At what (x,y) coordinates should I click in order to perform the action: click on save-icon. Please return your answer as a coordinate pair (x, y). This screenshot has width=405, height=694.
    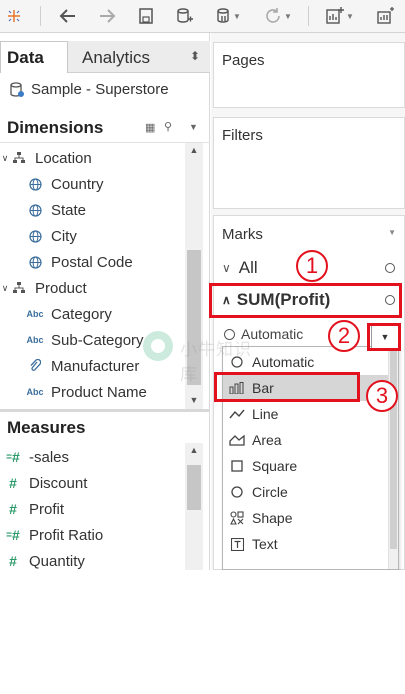
    Looking at the image, I should click on (146, 16).